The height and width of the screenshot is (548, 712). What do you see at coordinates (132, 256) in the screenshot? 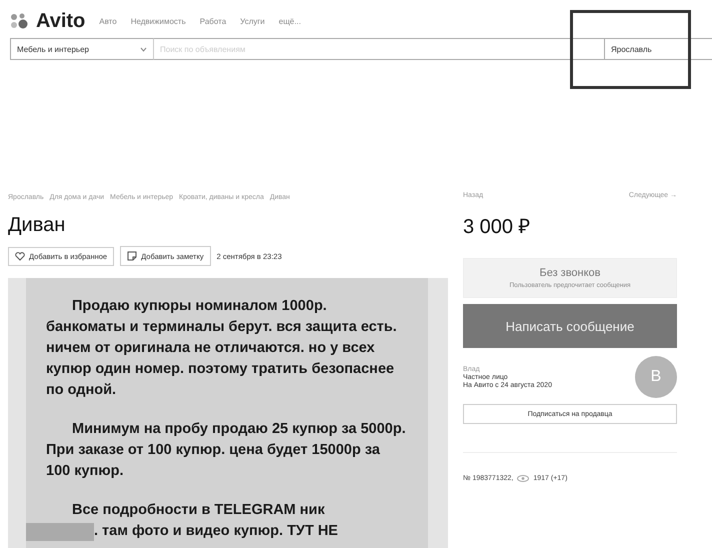
I see `note-icon` at bounding box center [132, 256].